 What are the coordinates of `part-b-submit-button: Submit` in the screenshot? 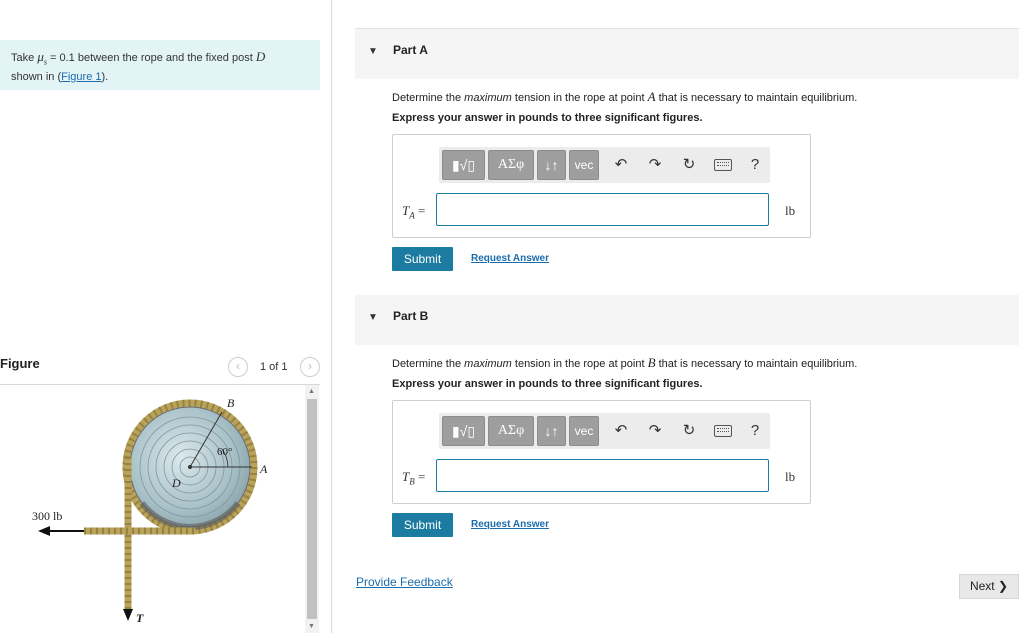 It's located at (422, 525).